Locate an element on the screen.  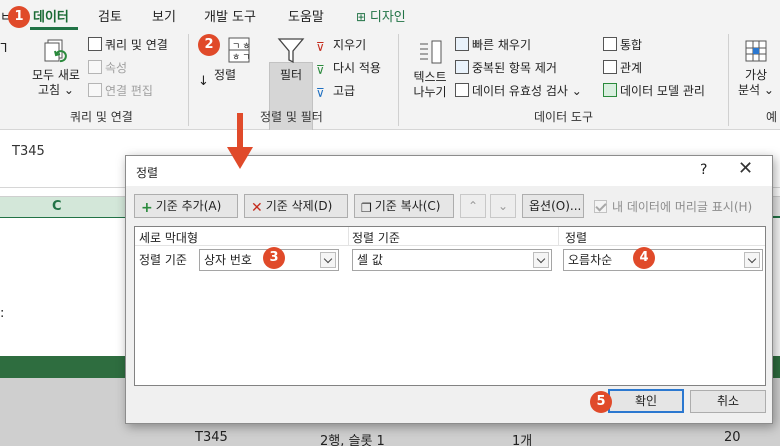
copy-icon: ❐ is located at coordinates (366, 208).